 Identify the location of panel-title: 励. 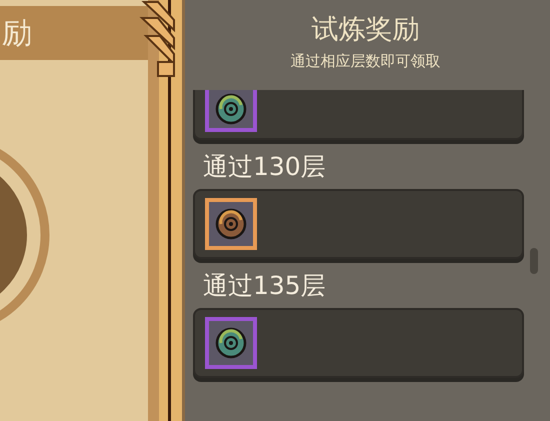
(17, 33).